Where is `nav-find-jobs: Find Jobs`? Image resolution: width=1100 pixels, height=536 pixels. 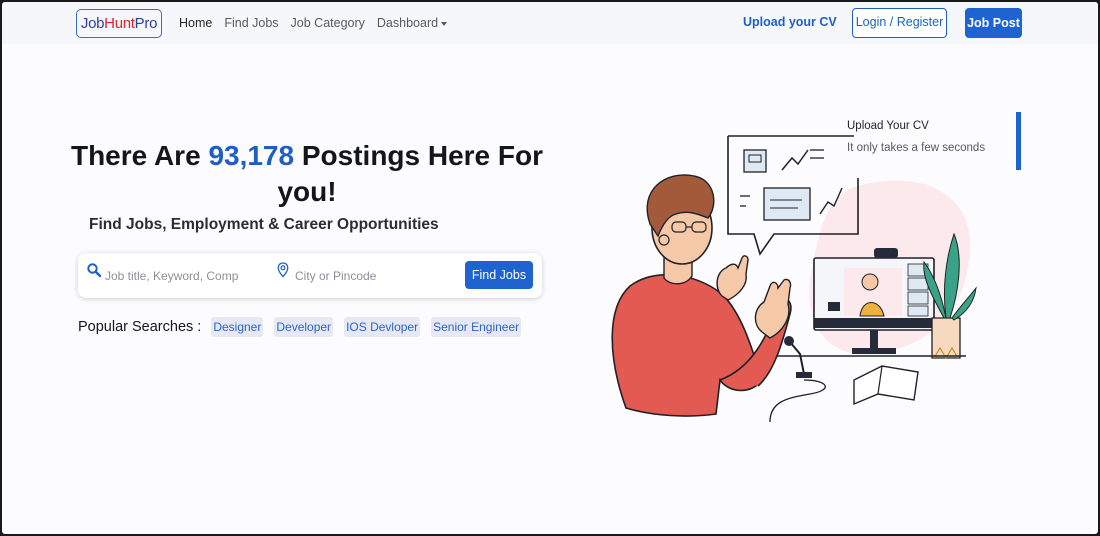 nav-find-jobs: Find Jobs is located at coordinates (251, 23).